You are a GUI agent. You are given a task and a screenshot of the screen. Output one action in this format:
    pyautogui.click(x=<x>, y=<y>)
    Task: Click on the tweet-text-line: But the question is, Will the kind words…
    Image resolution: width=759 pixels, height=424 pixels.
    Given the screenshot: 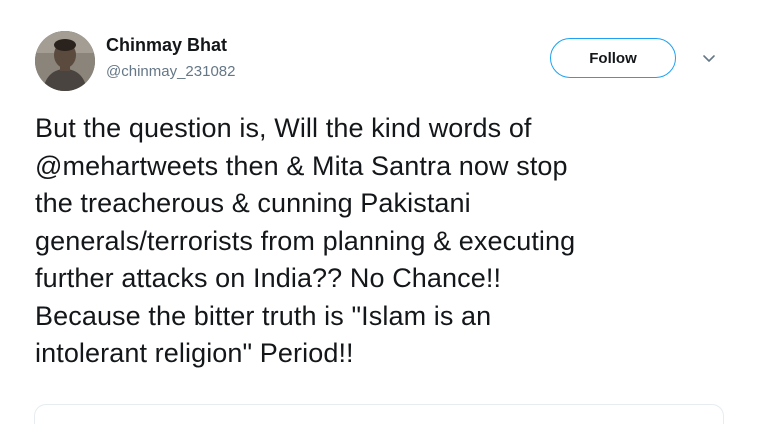 What is the action you would take?
    pyautogui.click(x=283, y=128)
    